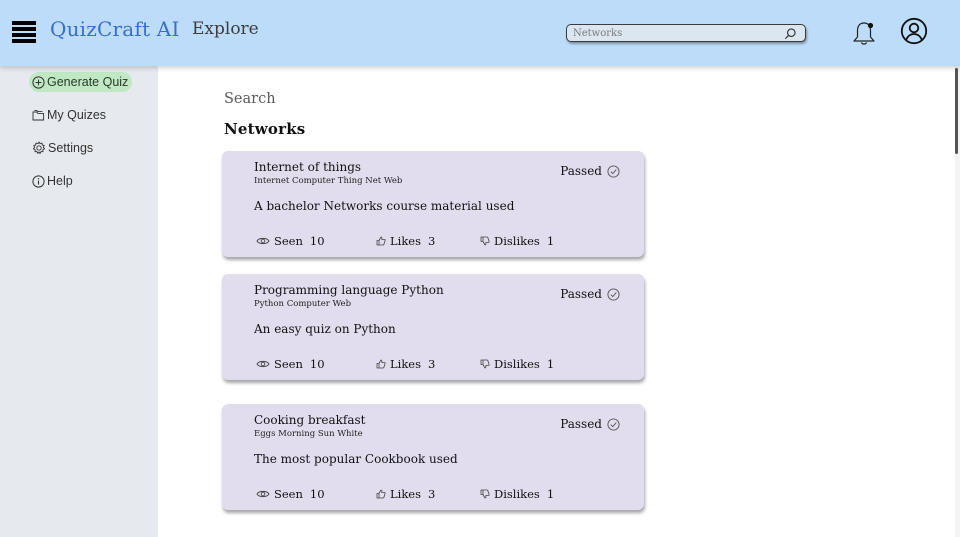  What do you see at coordinates (38, 82) in the screenshot?
I see `plus-circle-icon` at bounding box center [38, 82].